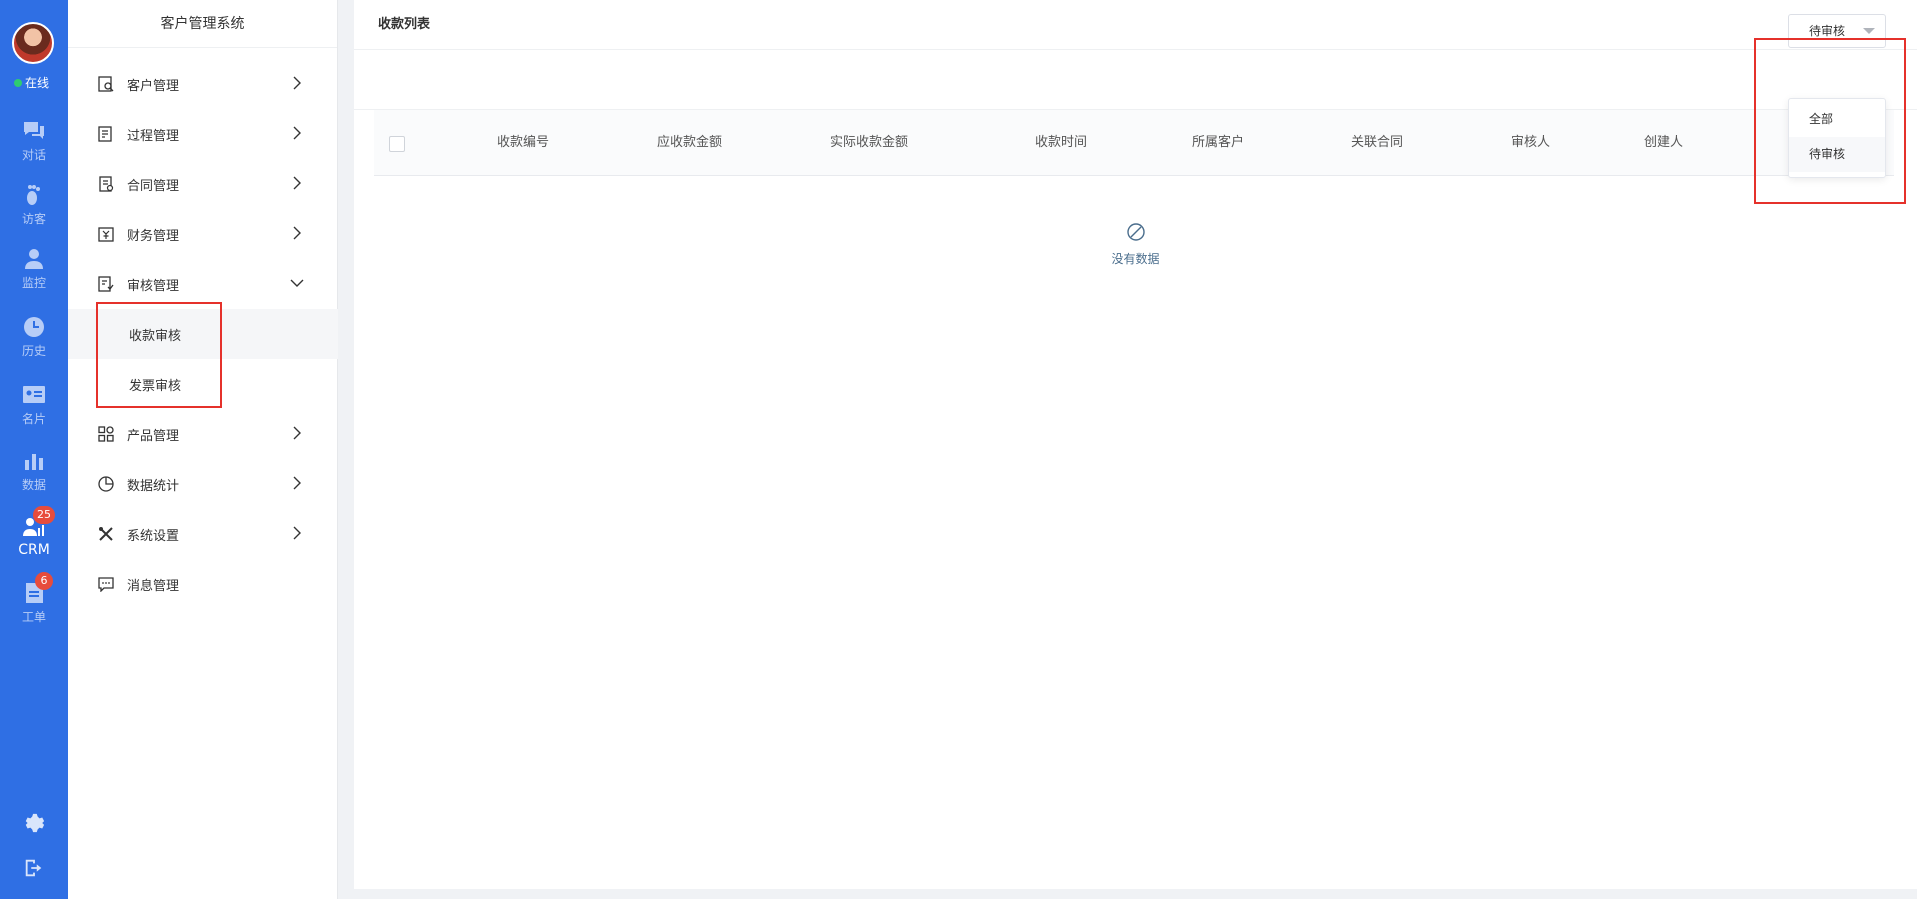  Describe the element at coordinates (106, 484) in the screenshot. I see `pie-chart-icon` at that location.